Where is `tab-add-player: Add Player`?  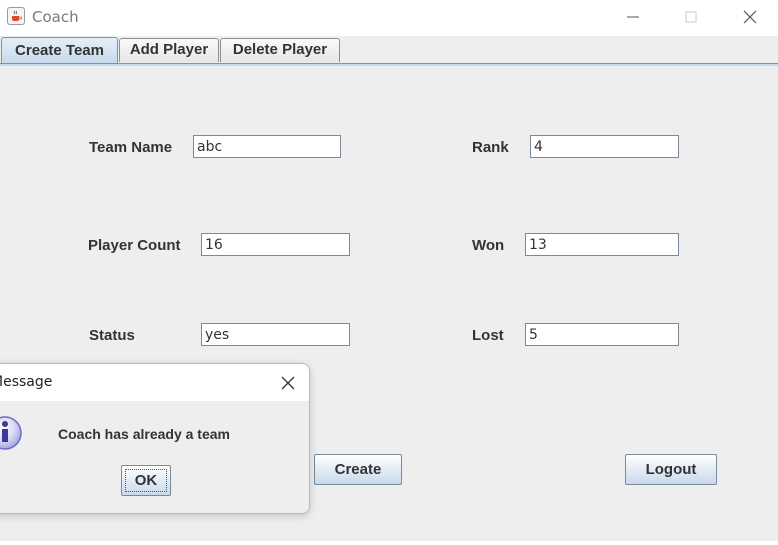
tab-add-player: Add Player is located at coordinates (169, 50).